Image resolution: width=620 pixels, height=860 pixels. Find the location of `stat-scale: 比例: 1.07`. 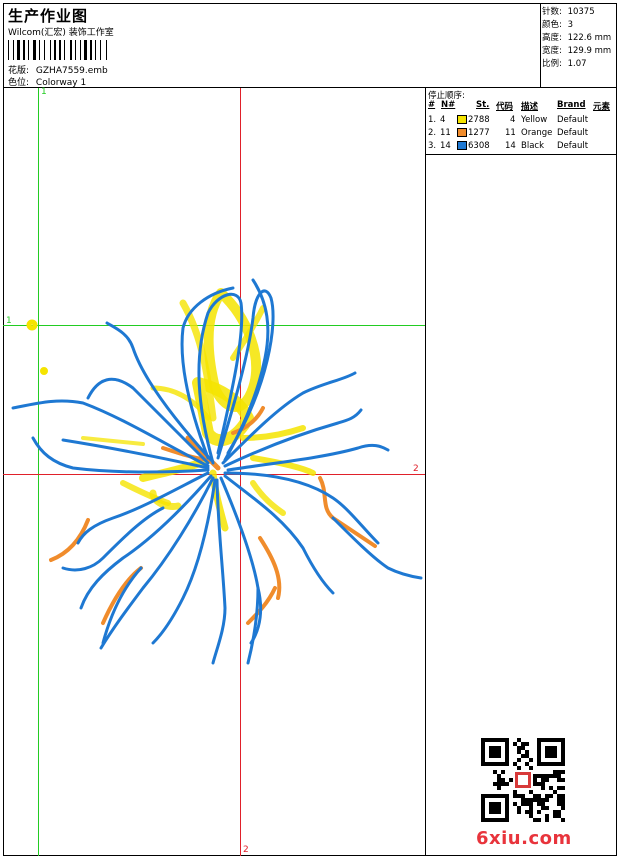

stat-scale: 比例: 1.07 is located at coordinates (564, 63).